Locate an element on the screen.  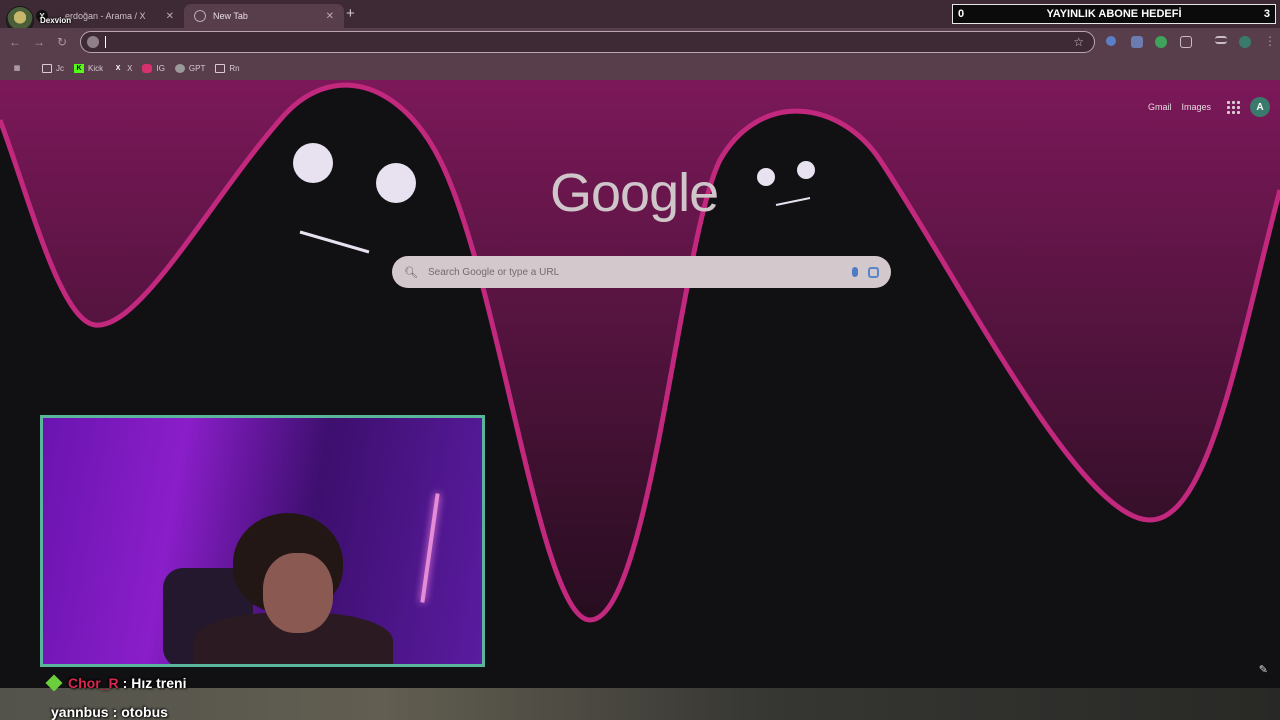
chatgpt-icon is located at coordinates (179, 68).